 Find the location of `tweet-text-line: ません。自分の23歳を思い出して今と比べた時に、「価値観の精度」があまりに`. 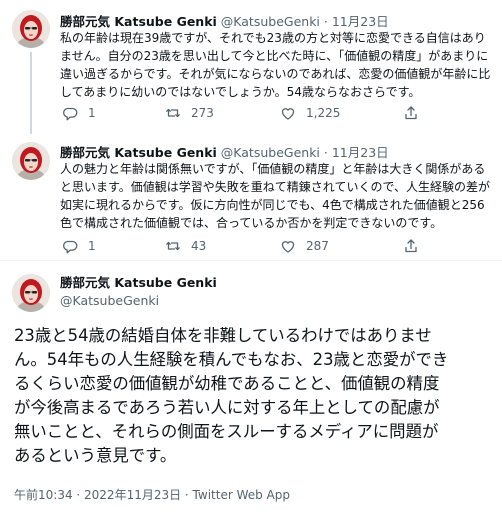

tweet-text-line: ません。自分の23歳を思い出して今と比べた時に、「価値観の精度」があまりに is located at coordinates (274, 56).